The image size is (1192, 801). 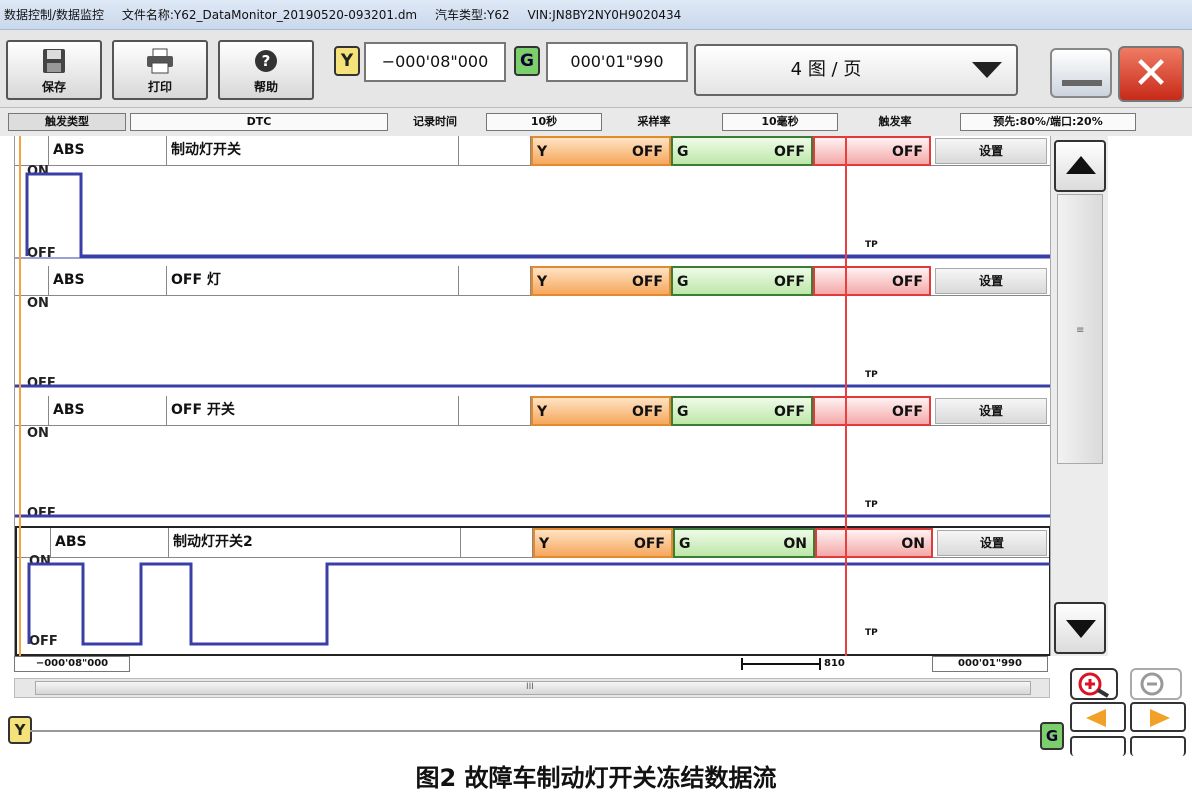 I want to click on trigger-rate-value: 预先:80%/端口:20%, so click(x=1048, y=122).